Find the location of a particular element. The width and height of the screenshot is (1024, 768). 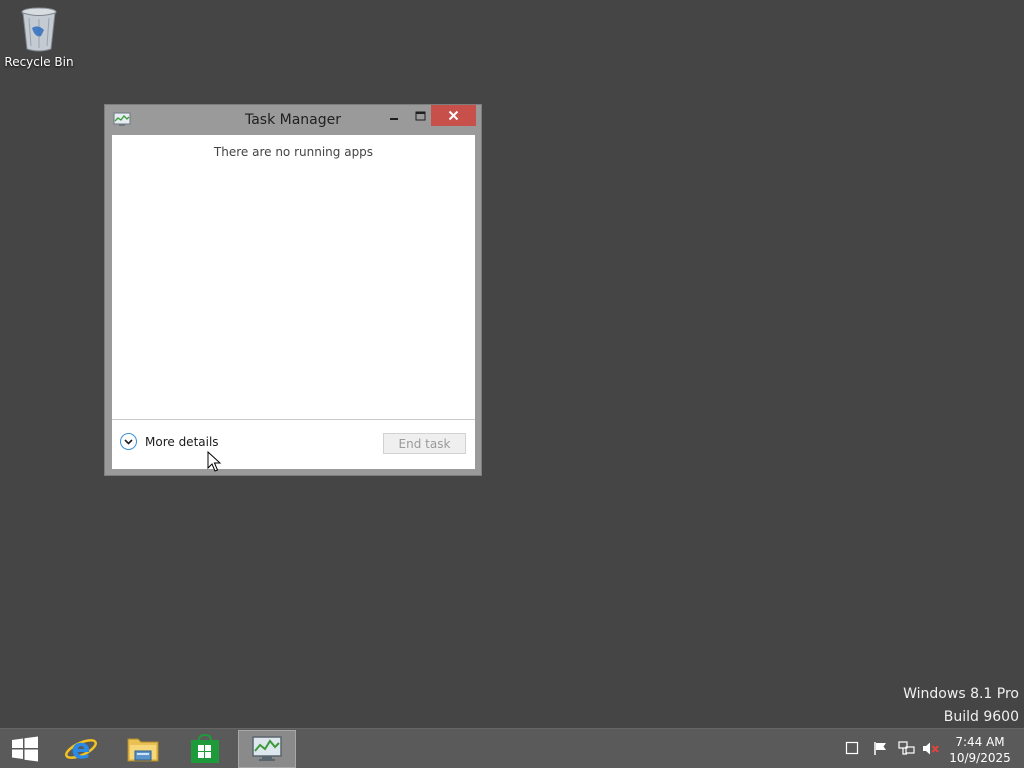

footer-divider is located at coordinates (293, 419).